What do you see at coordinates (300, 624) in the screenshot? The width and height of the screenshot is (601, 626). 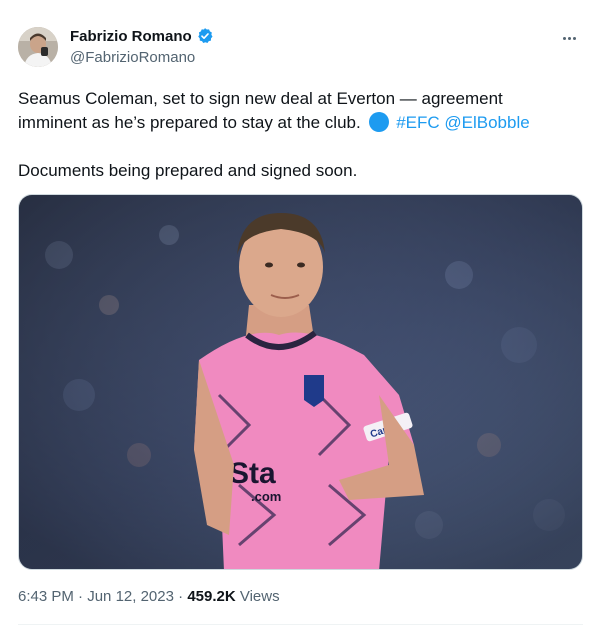 I see `divider` at bounding box center [300, 624].